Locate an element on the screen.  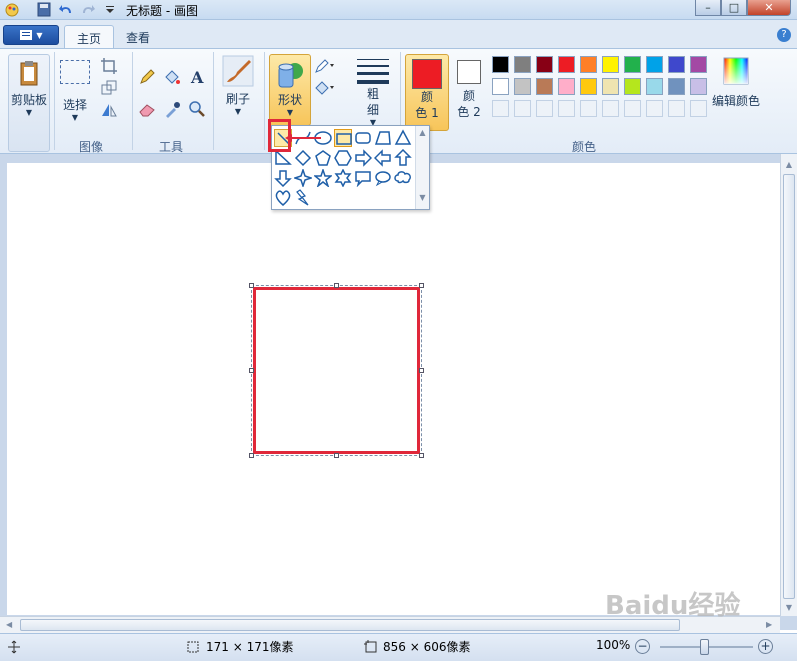
shape-cloud-callout is located at coordinates (403, 178).